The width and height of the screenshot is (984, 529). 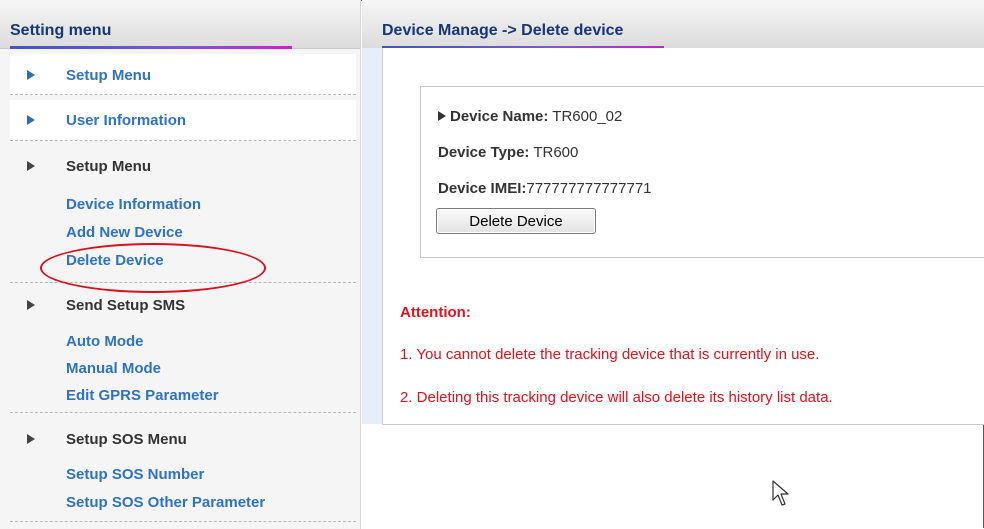 What do you see at coordinates (556, 152) in the screenshot?
I see `device-type-value: TR600` at bounding box center [556, 152].